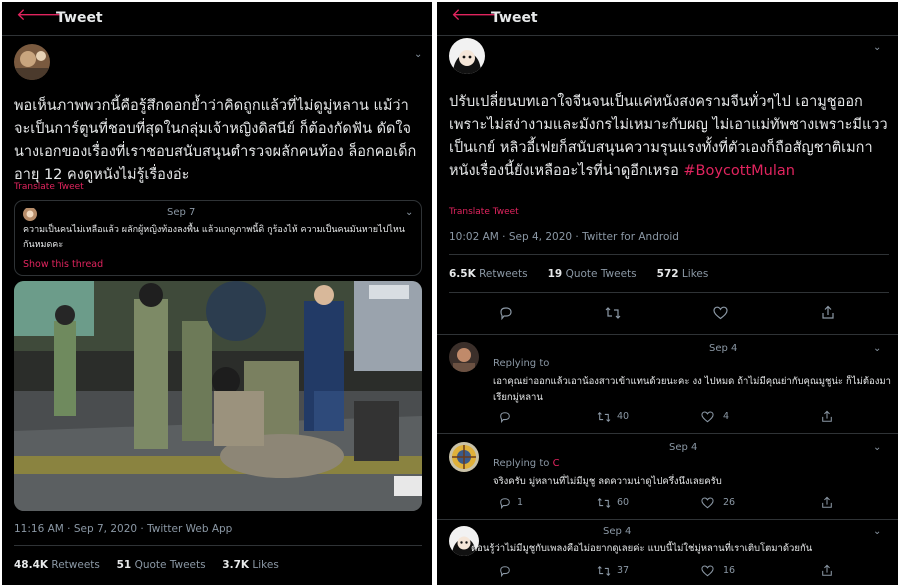 This screenshot has width=900, height=587. Describe the element at coordinates (683, 274) in the screenshot. I see `likes-stat: 572 Likes` at that location.